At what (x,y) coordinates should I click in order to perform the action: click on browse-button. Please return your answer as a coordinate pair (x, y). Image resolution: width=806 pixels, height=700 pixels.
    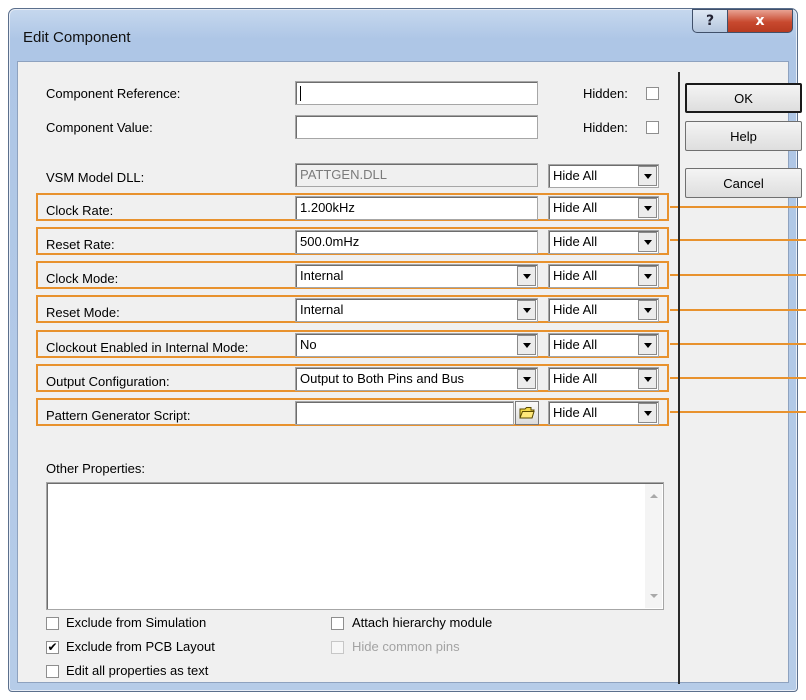
    Looking at the image, I should click on (527, 413).